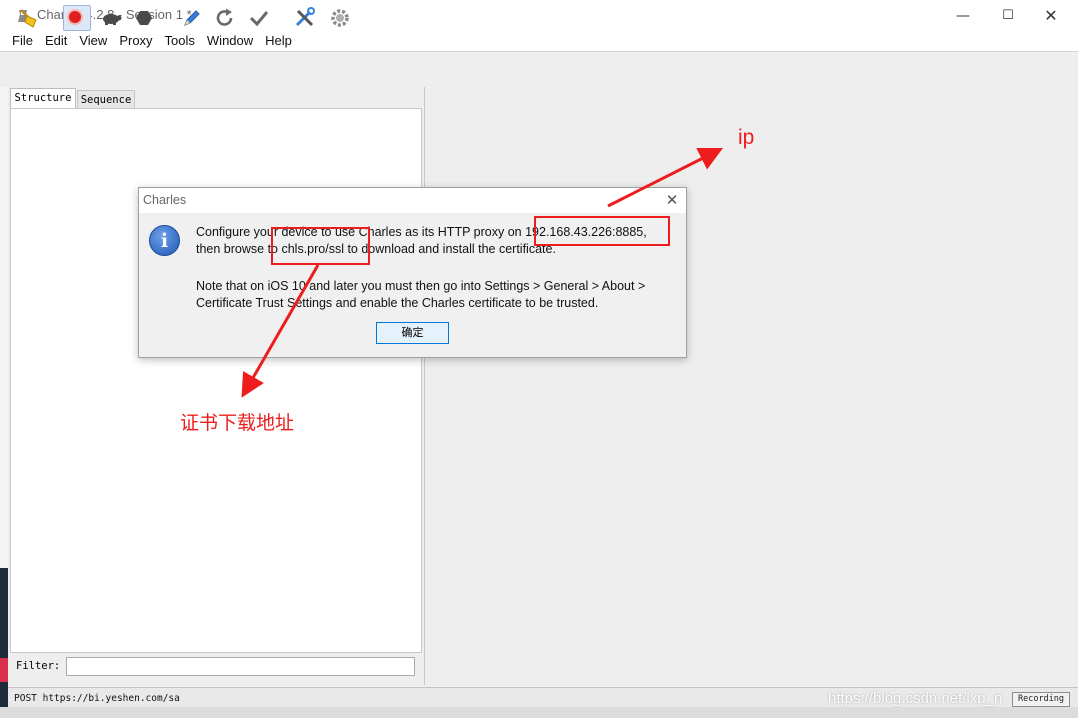 The height and width of the screenshot is (718, 1078). Describe the element at coordinates (165, 200) in the screenshot. I see `dialog-title: Charles` at that location.